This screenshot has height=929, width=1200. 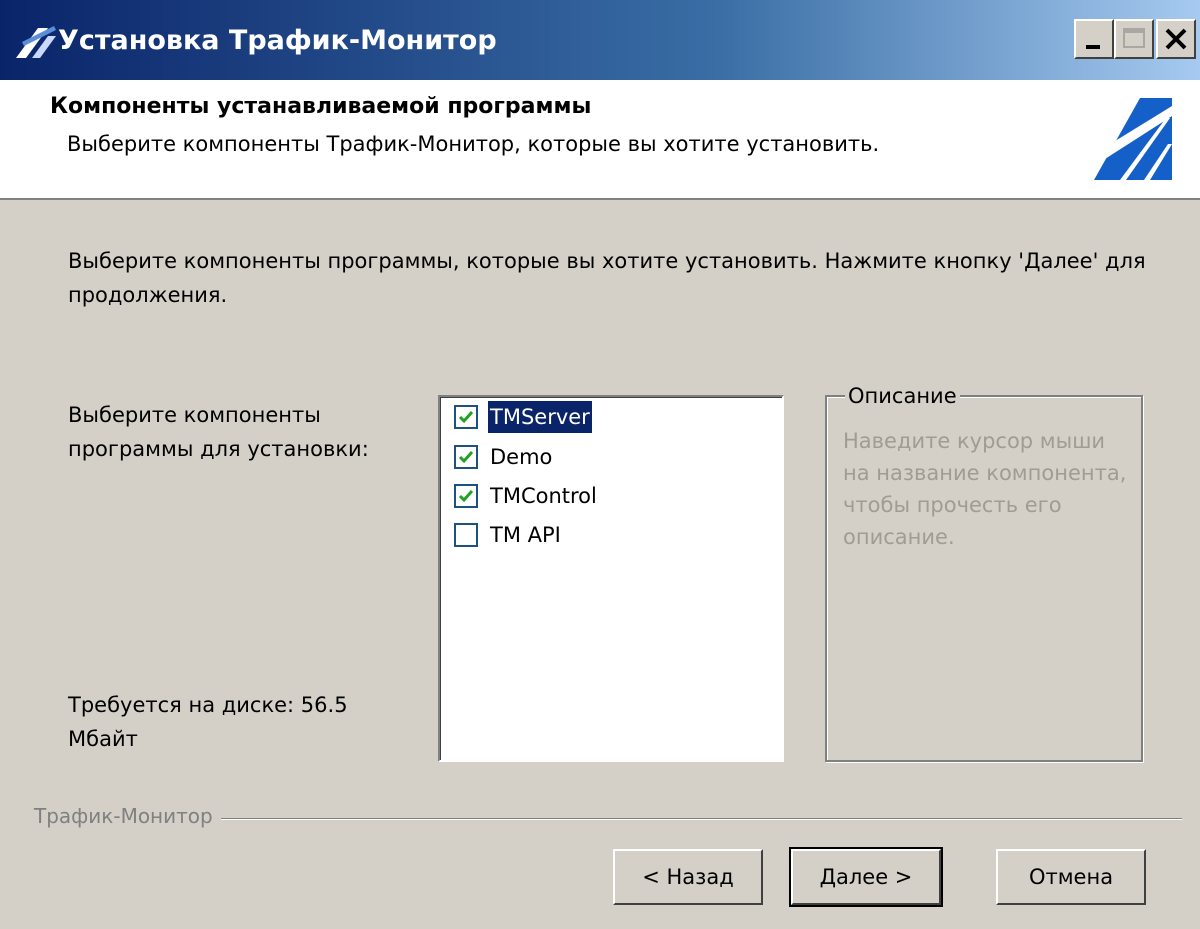 I want to click on components-list: TMServer Demo TMControl TM API, so click(x=611, y=578).